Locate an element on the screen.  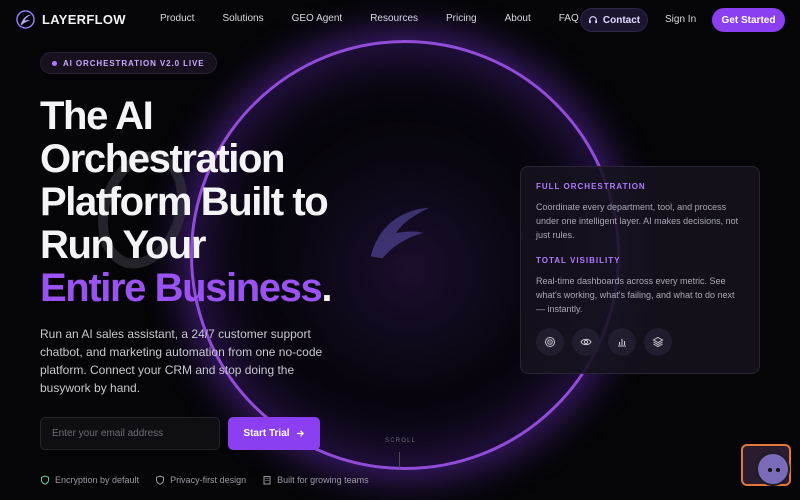
version-badge: AI ORCHESTRATION V2.0 LIVE is located at coordinates (128, 63).